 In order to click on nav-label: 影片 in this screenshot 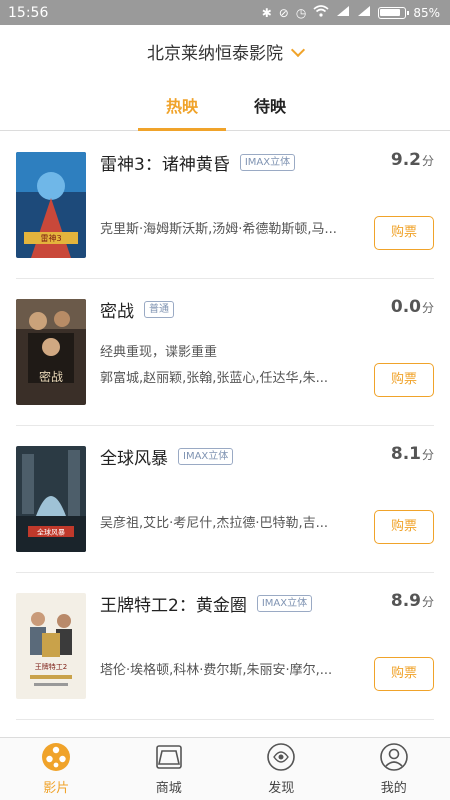, I will do `click(56, 788)`.